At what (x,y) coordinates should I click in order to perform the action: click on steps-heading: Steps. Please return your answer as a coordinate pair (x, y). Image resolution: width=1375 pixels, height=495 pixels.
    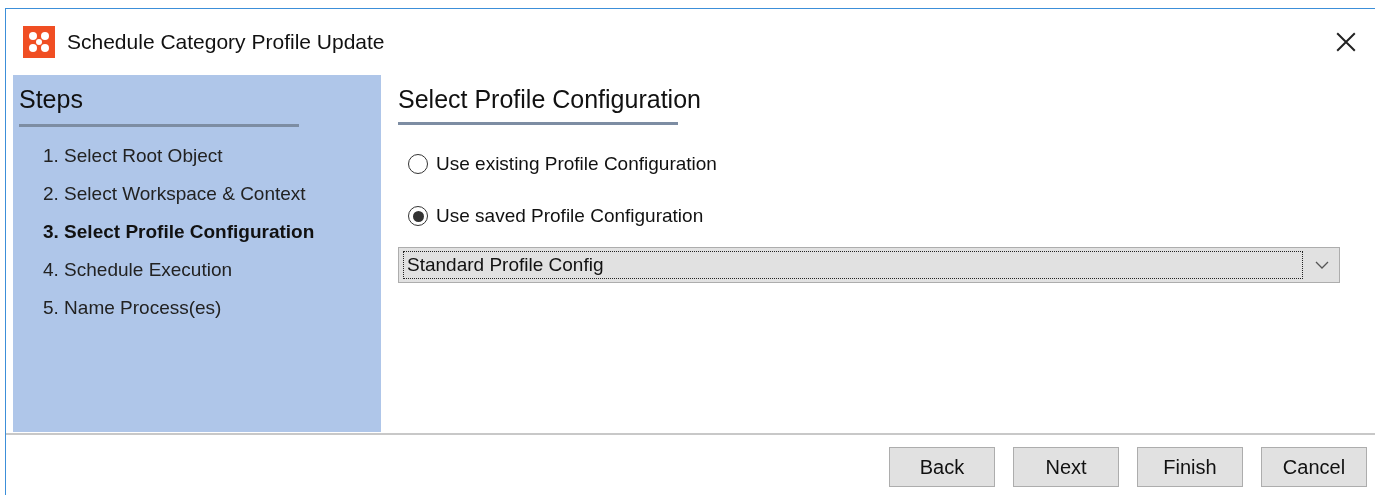
    Looking at the image, I should click on (51, 99).